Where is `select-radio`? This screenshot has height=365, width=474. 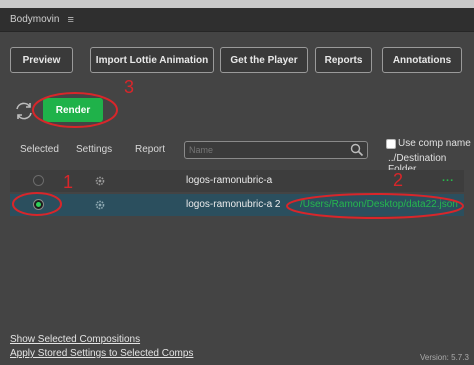 select-radio is located at coordinates (38, 180).